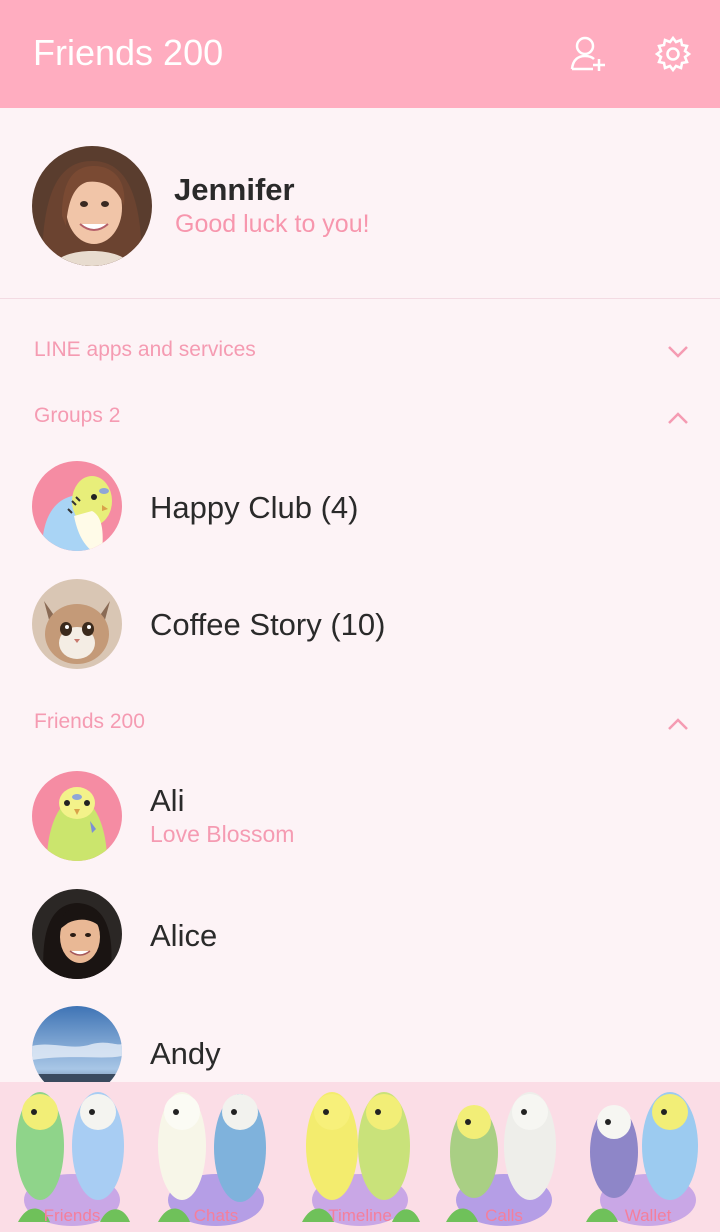 This screenshot has width=720, height=1232. Describe the element at coordinates (89, 722) in the screenshot. I see `section-friends-label: Friends 200` at that location.